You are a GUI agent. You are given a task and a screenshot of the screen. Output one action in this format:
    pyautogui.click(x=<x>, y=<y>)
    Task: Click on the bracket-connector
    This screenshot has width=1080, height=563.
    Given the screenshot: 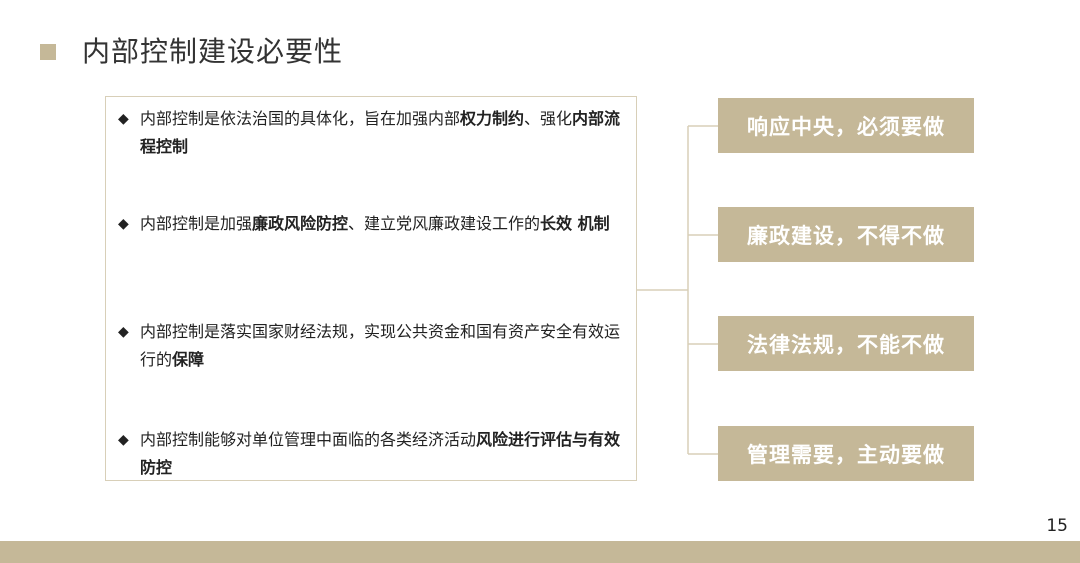 What is the action you would take?
    pyautogui.click(x=678, y=290)
    